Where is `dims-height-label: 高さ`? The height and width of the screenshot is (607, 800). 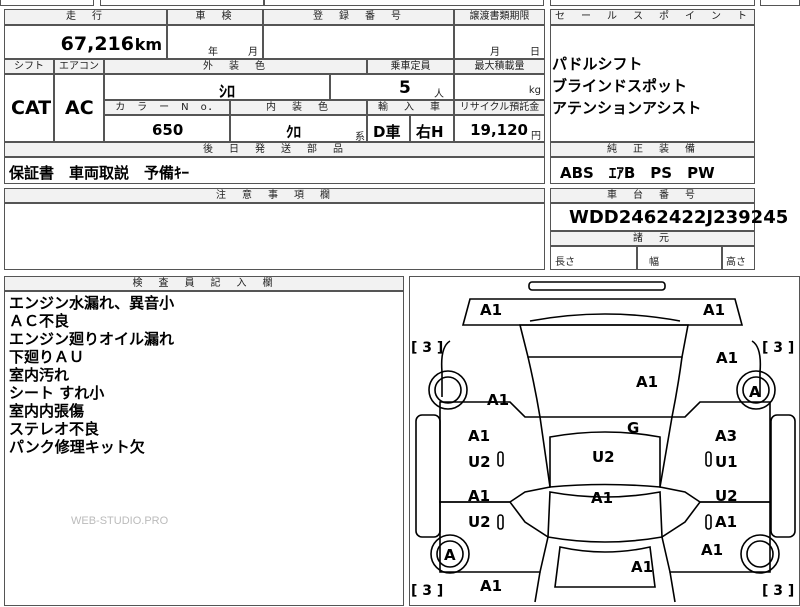 dims-height-label: 高さ is located at coordinates (736, 262).